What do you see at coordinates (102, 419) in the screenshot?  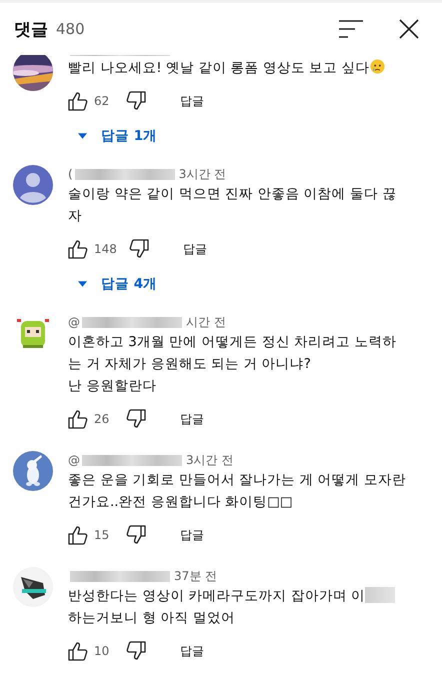 I see `like-count: 26` at bounding box center [102, 419].